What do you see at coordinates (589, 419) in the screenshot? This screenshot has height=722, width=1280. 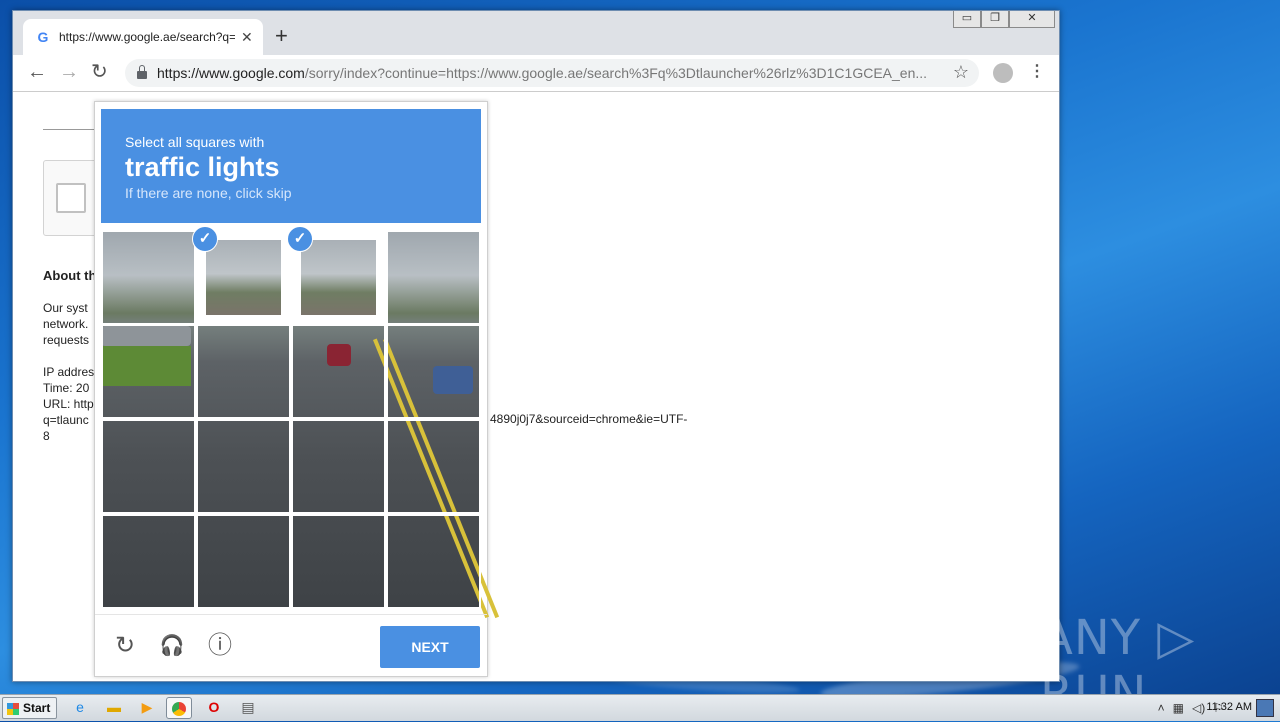 I see `url-fragment: 4890j0j7&sourceid=chrome&ie=UTF-` at bounding box center [589, 419].